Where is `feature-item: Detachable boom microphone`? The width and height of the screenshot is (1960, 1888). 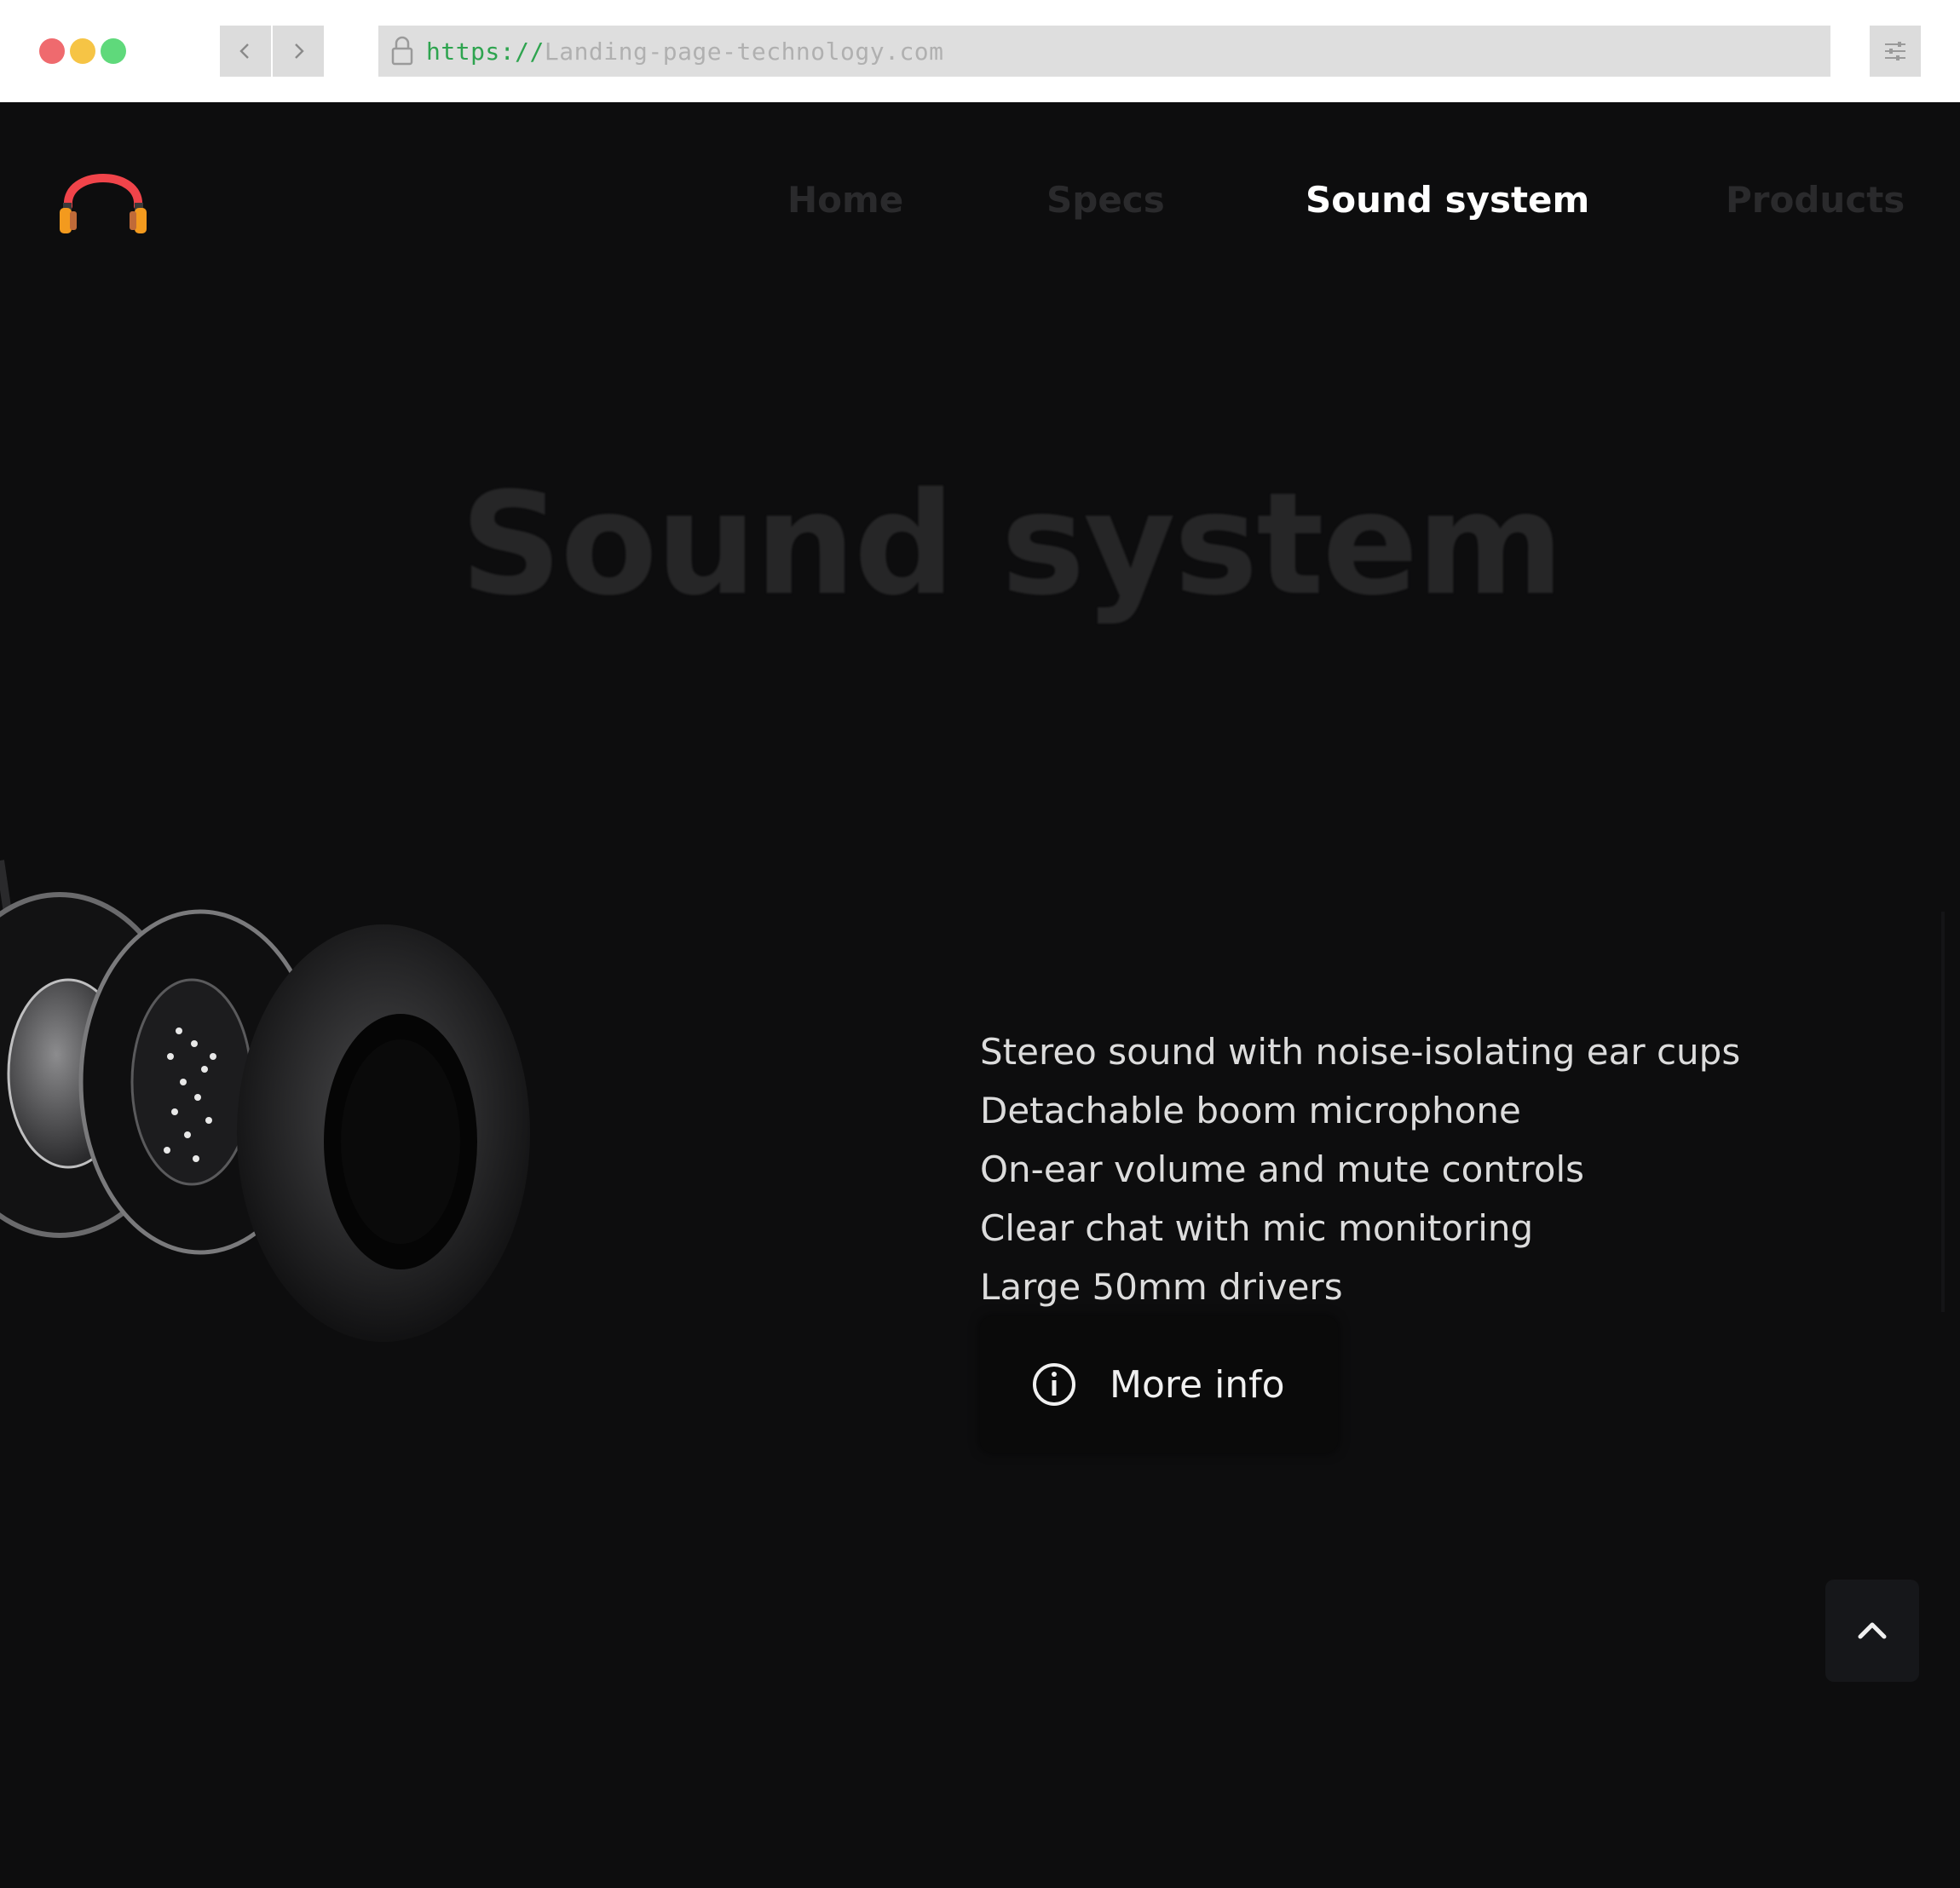
feature-item: Detachable boom microphone is located at coordinates (1250, 1110).